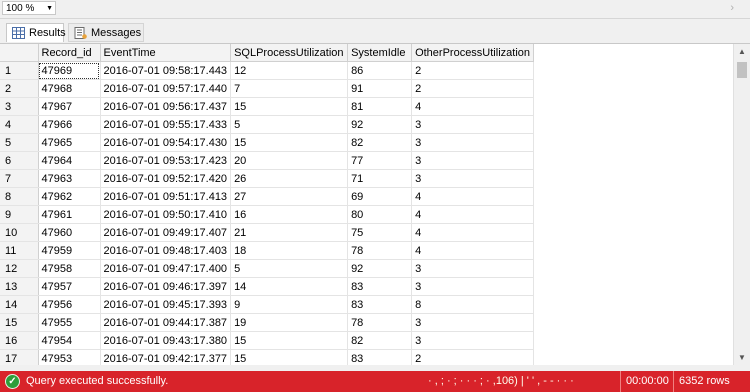 The width and height of the screenshot is (750, 392). Describe the element at coordinates (166, 88) in the screenshot. I see `table-cell: 2016-07-01 09:57:17.440` at that location.